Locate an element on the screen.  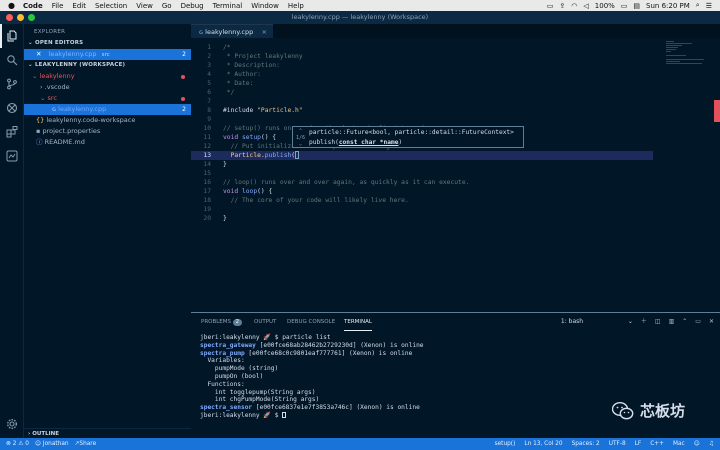
signature-call: publish(const char *name) is located at coordinates (356, 142).